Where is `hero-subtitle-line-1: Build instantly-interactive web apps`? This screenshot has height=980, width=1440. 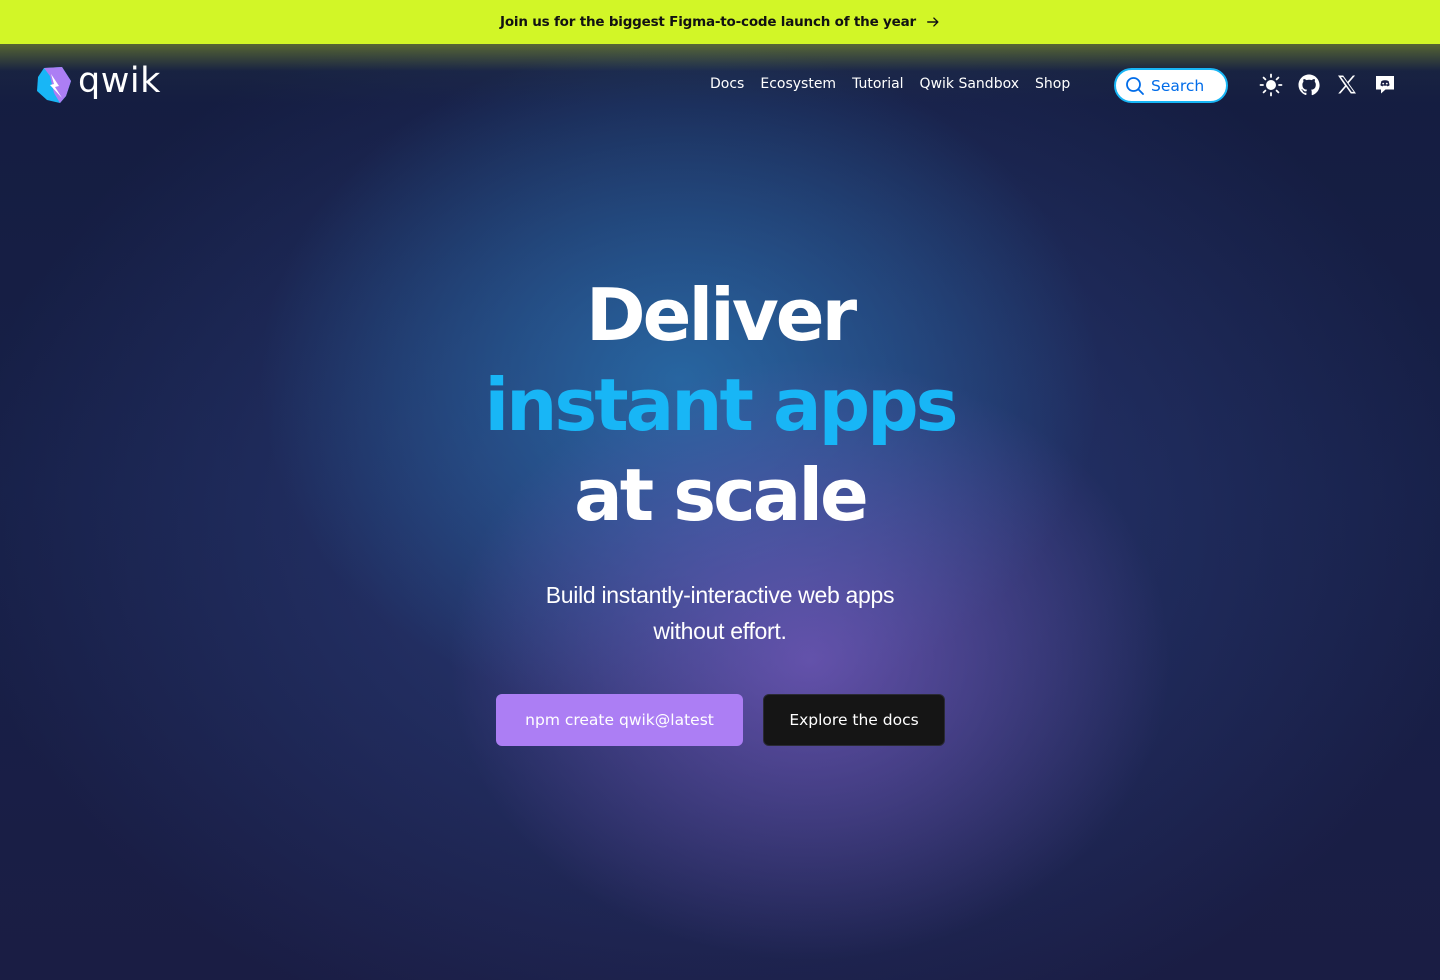
hero-subtitle-line-1: Build instantly-interactive web apps is located at coordinates (720, 595).